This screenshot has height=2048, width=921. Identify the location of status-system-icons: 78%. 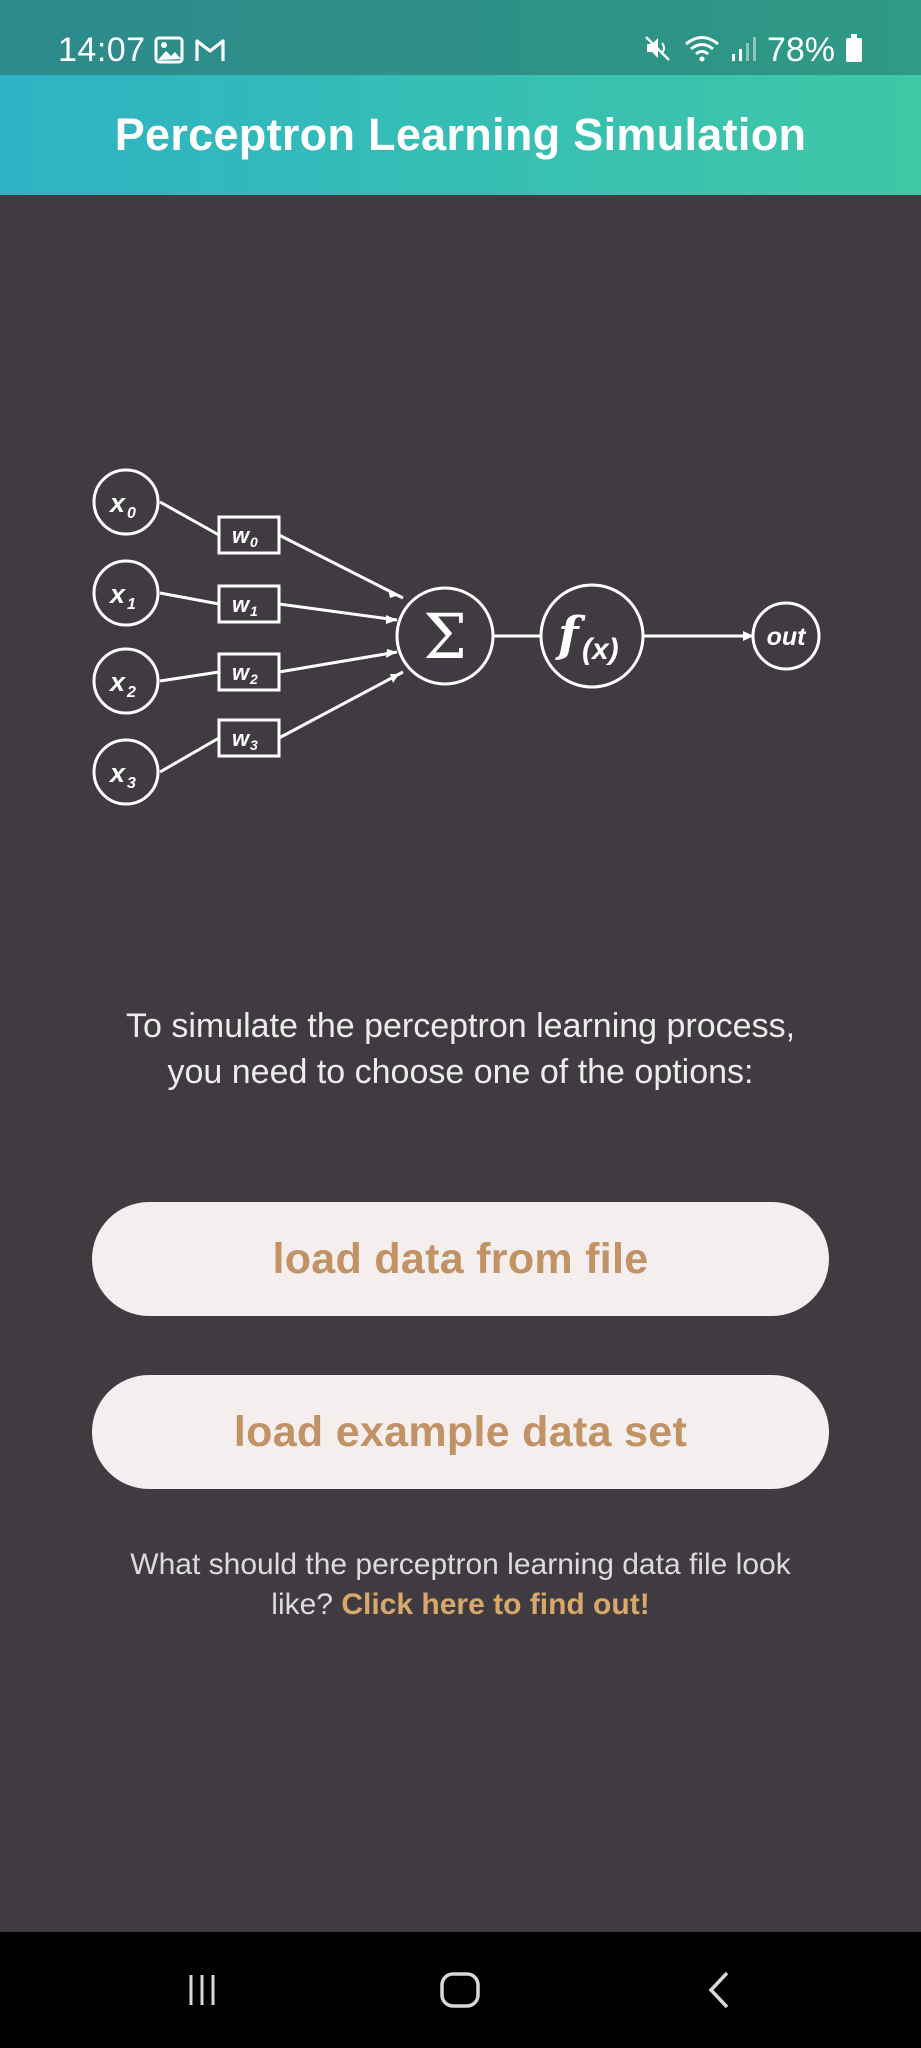
(753, 50).